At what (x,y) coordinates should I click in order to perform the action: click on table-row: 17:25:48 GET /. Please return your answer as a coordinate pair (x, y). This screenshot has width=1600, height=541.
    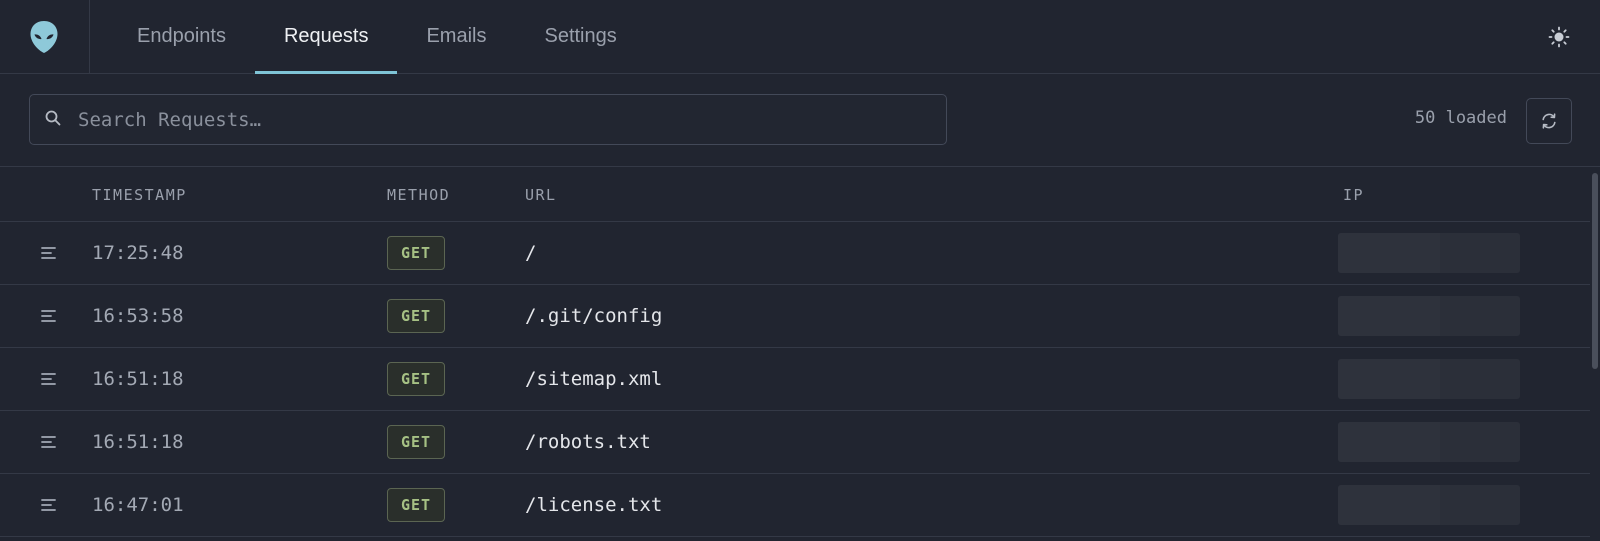
    Looking at the image, I should click on (795, 253).